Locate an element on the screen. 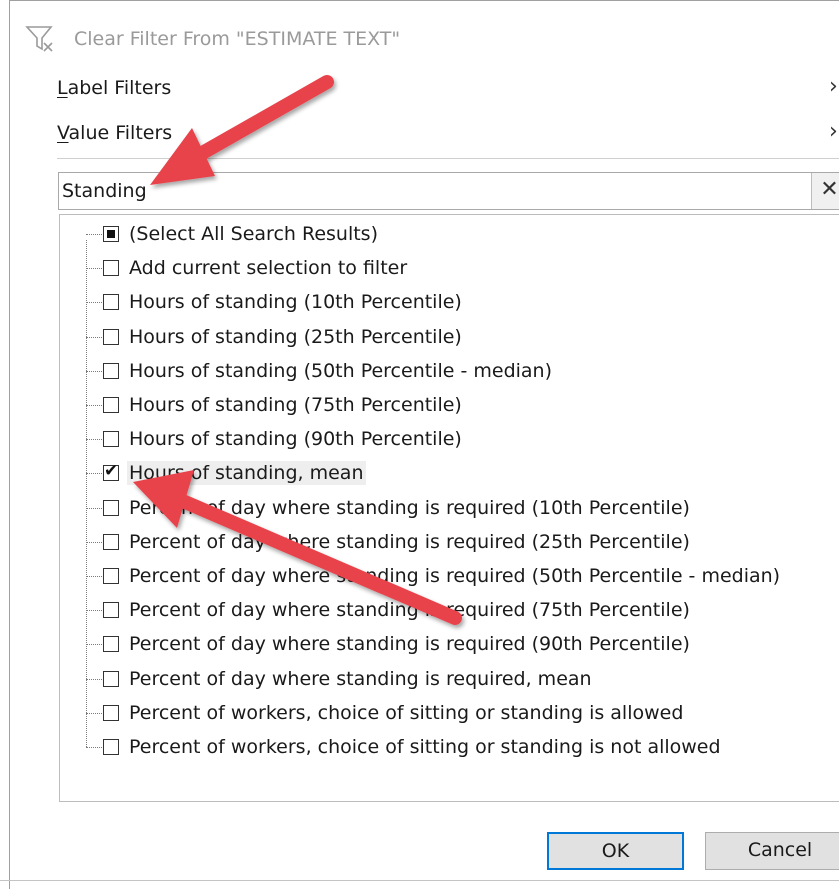  menu-separator is located at coordinates (448, 158).